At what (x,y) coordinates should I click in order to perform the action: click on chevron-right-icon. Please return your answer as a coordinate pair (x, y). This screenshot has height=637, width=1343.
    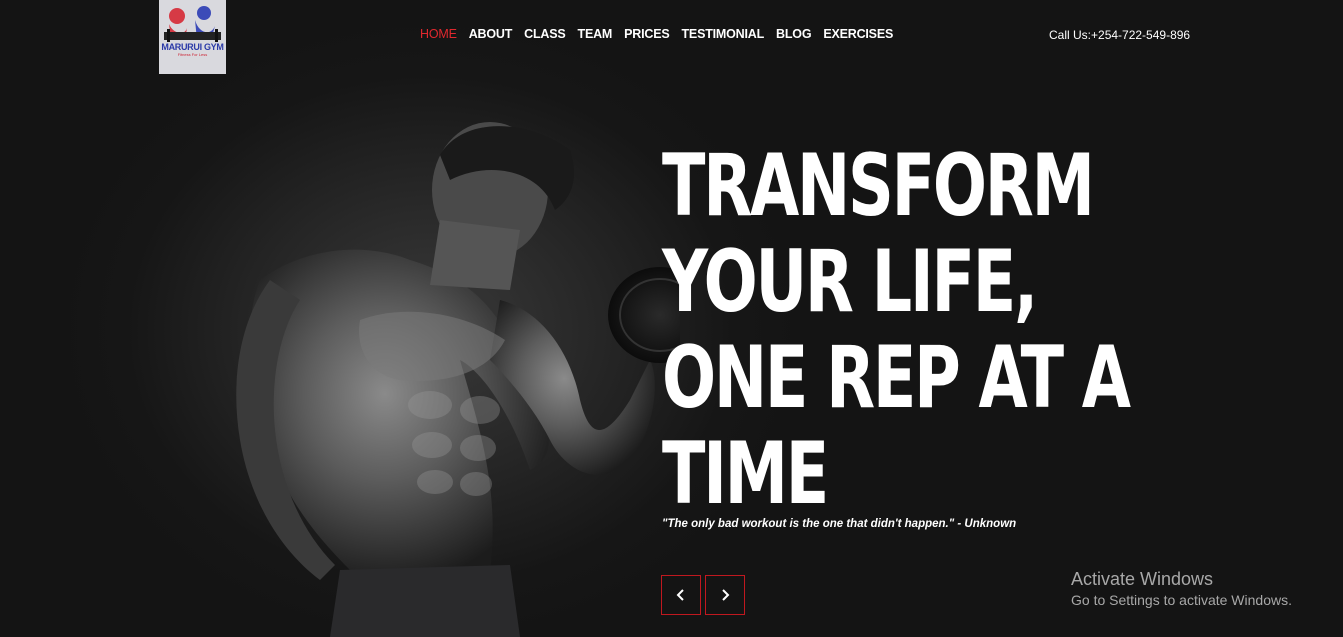
    Looking at the image, I should click on (726, 595).